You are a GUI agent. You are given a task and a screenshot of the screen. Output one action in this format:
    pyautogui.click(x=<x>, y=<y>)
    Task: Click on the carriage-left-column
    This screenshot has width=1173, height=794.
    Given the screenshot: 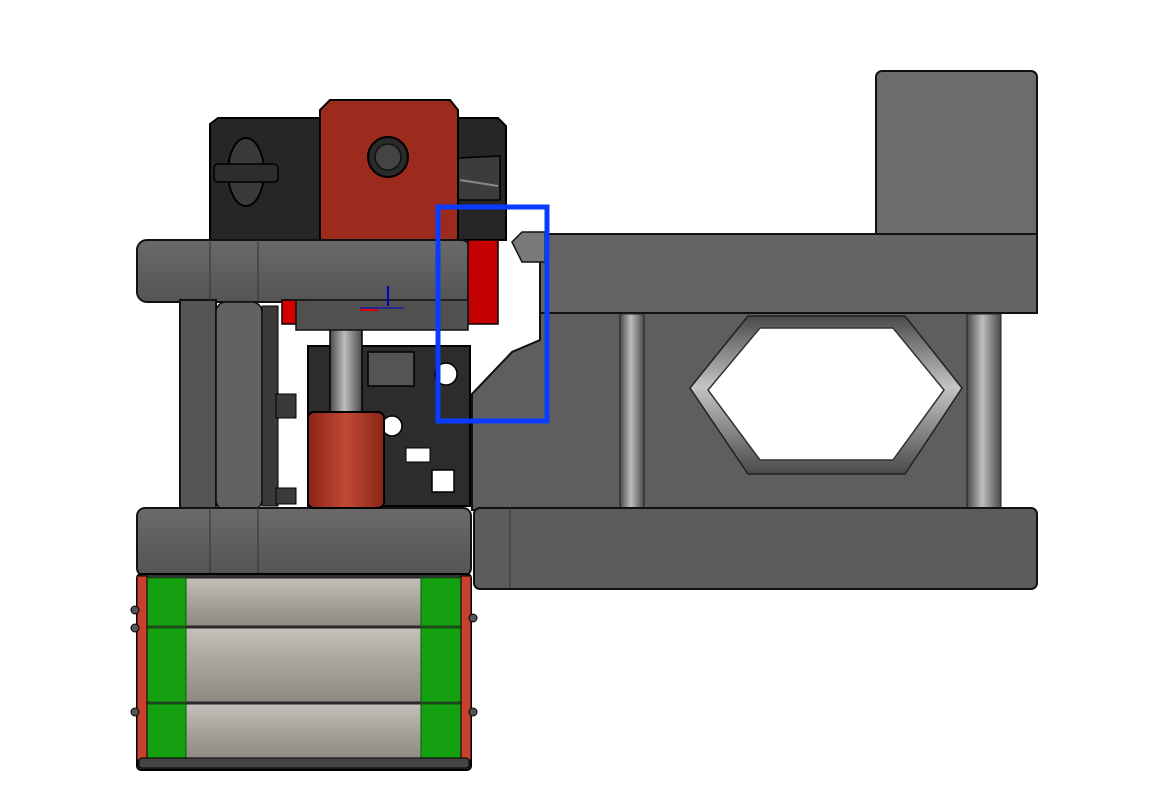 What is the action you would take?
    pyautogui.click(x=198, y=406)
    